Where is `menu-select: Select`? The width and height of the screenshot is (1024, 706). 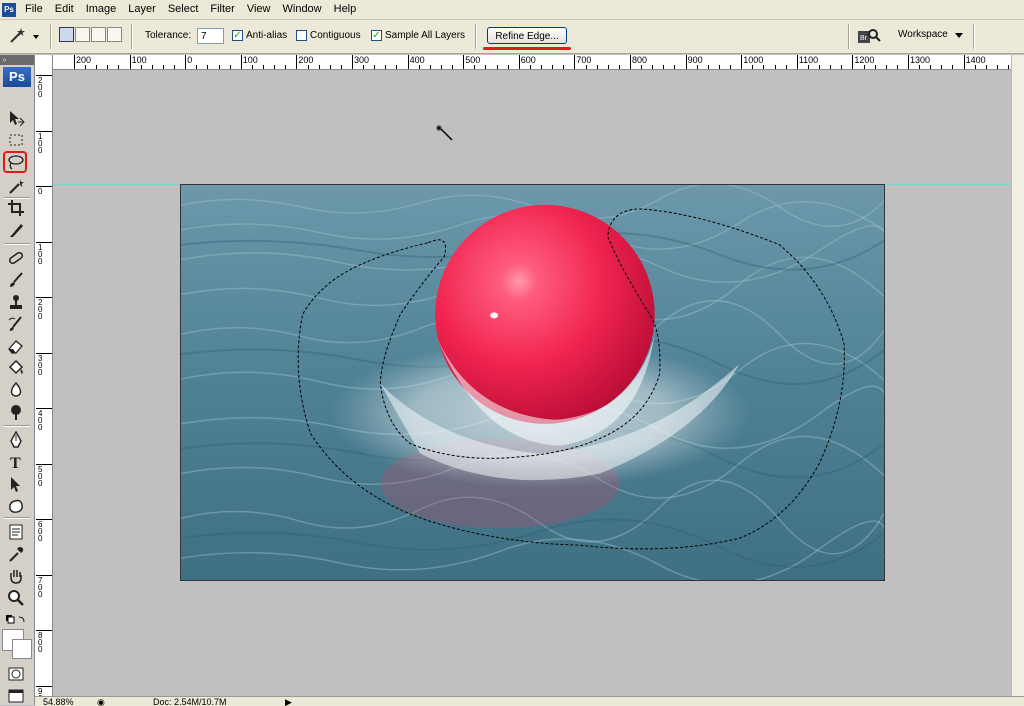
menu-select: Select is located at coordinates (184, 9).